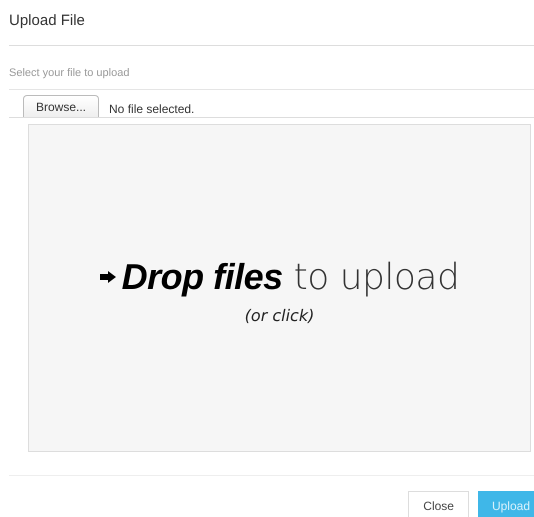 This screenshot has height=517, width=534. I want to click on file-input: Browse... No file selected., so click(271, 103).